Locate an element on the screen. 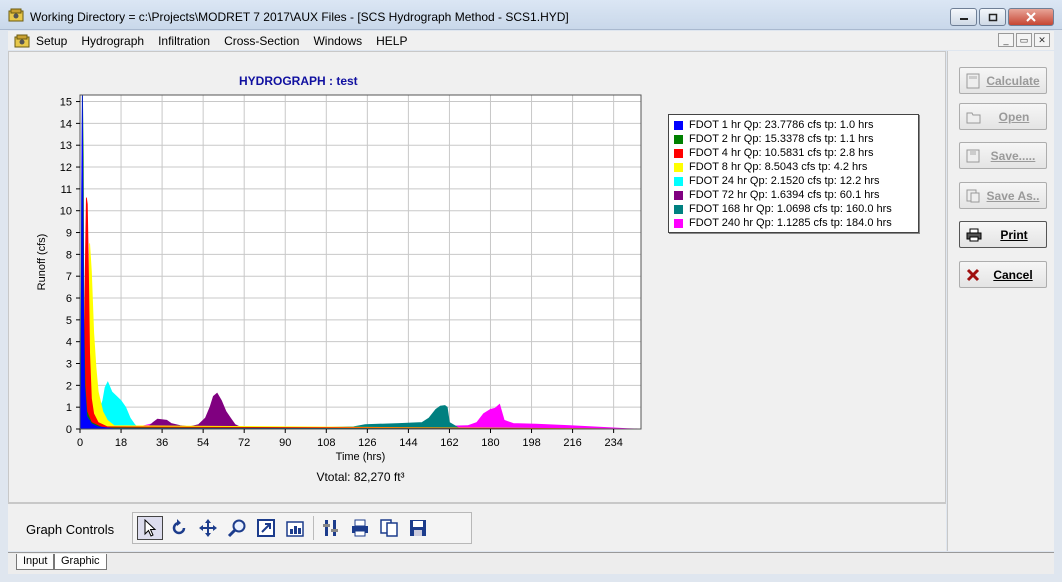  pointer-tool is located at coordinates (150, 528).